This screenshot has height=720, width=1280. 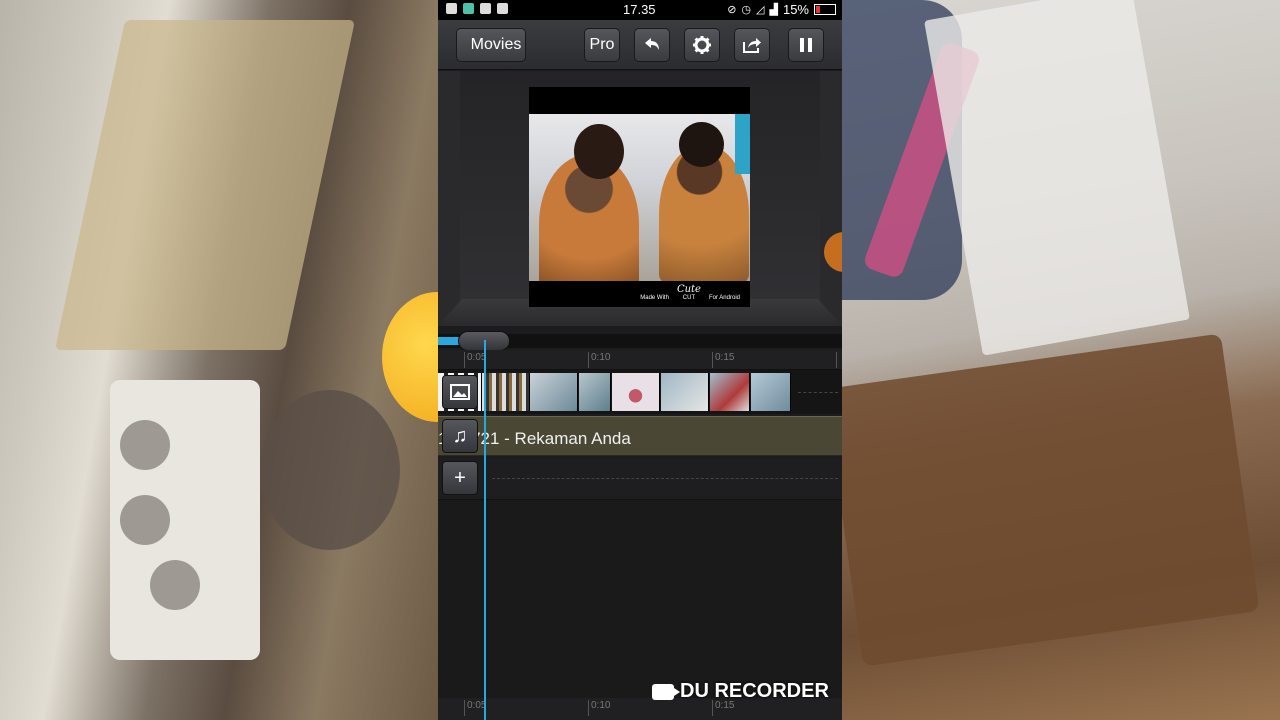 I want to click on playhead-line, so click(x=485, y=530).